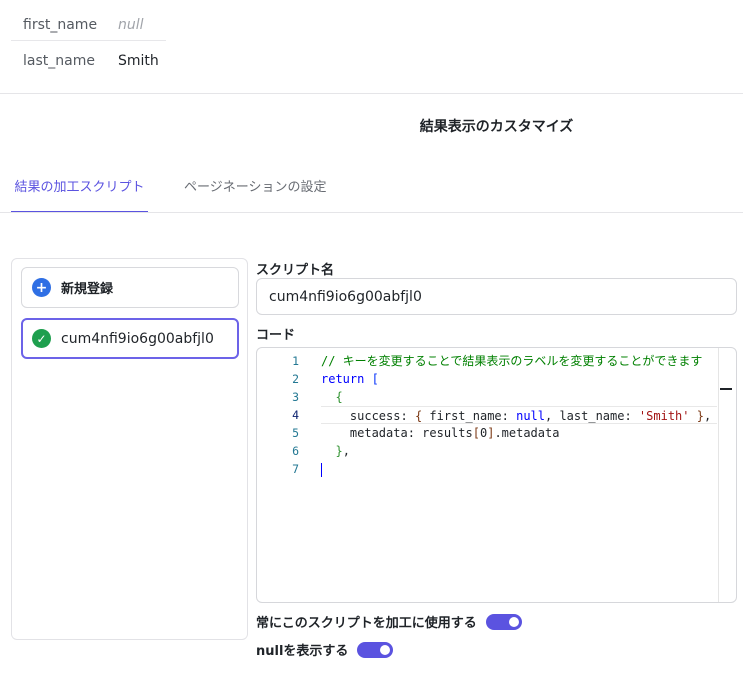 The height and width of the screenshot is (680, 743). Describe the element at coordinates (527, 433) in the screenshot. I see `code-text: .metadata` at that location.